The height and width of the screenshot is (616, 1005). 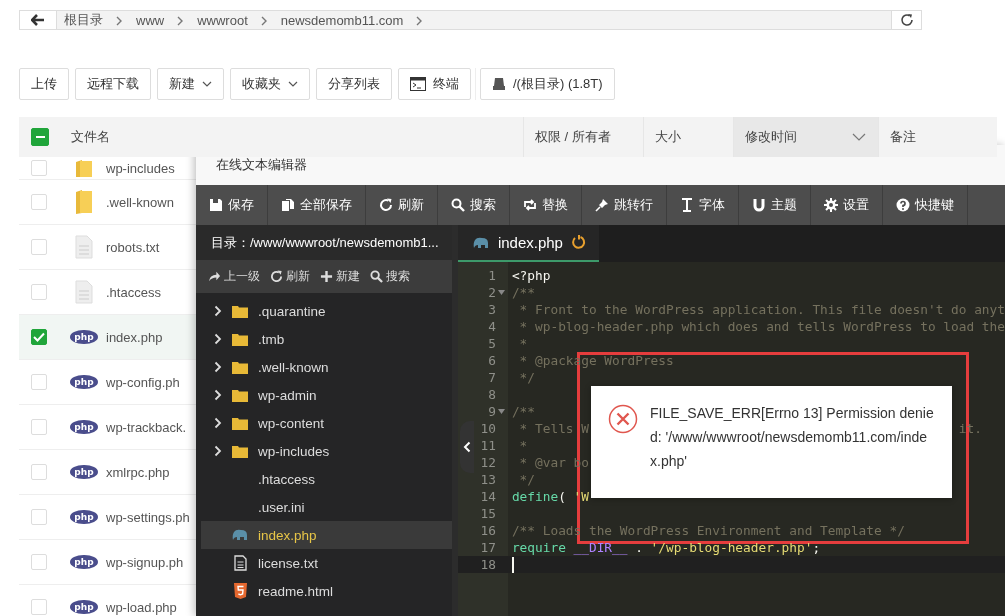 I want to click on file-name: wp-config.ph, so click(x=143, y=382).